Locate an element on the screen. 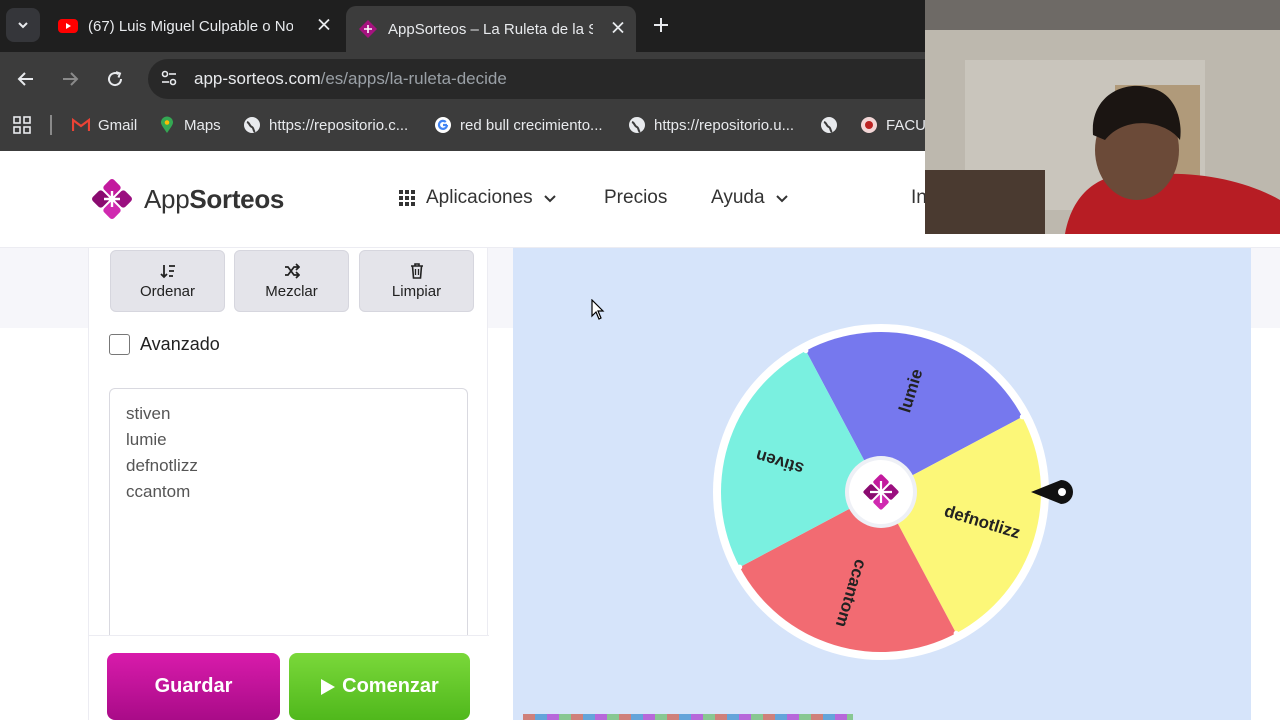 This screenshot has width=1280, height=720. tab-search-button is located at coordinates (23, 25).